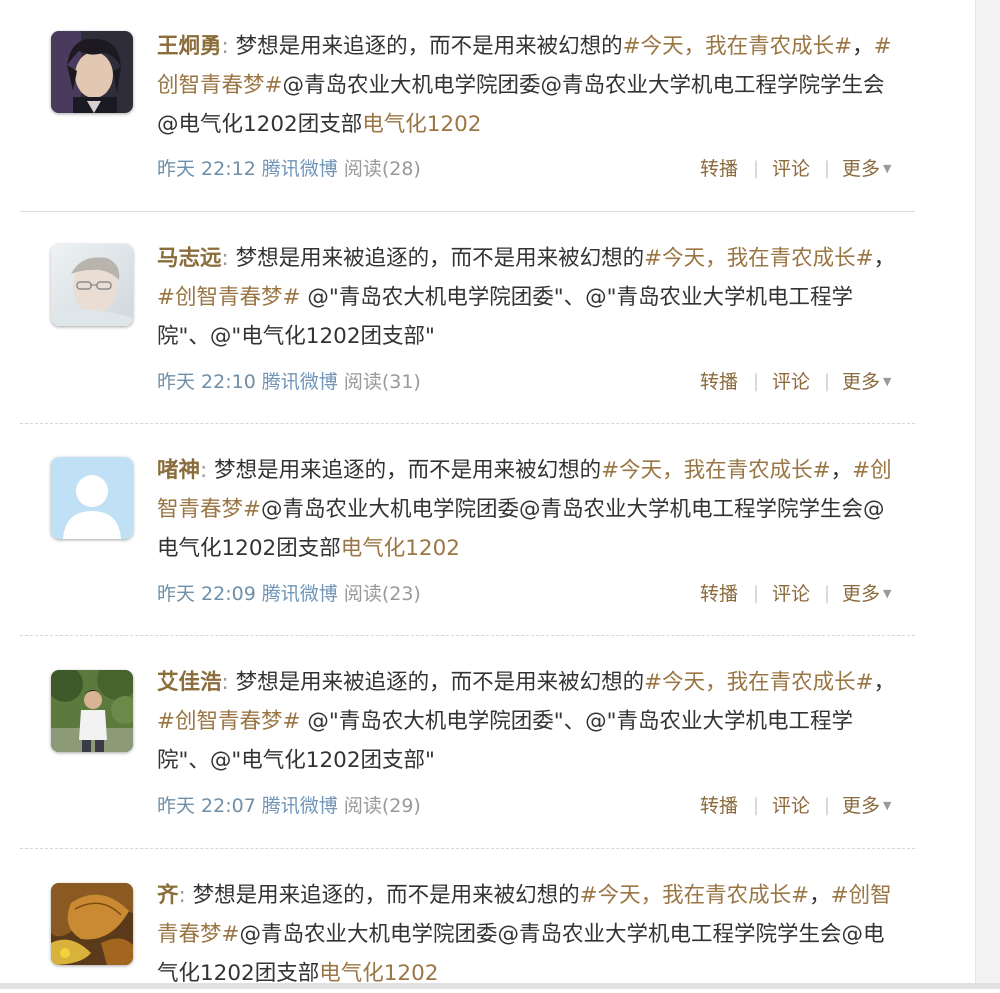 The height and width of the screenshot is (993, 1000). What do you see at coordinates (382, 594) in the screenshot?
I see `read-count: 阅读(23)` at bounding box center [382, 594].